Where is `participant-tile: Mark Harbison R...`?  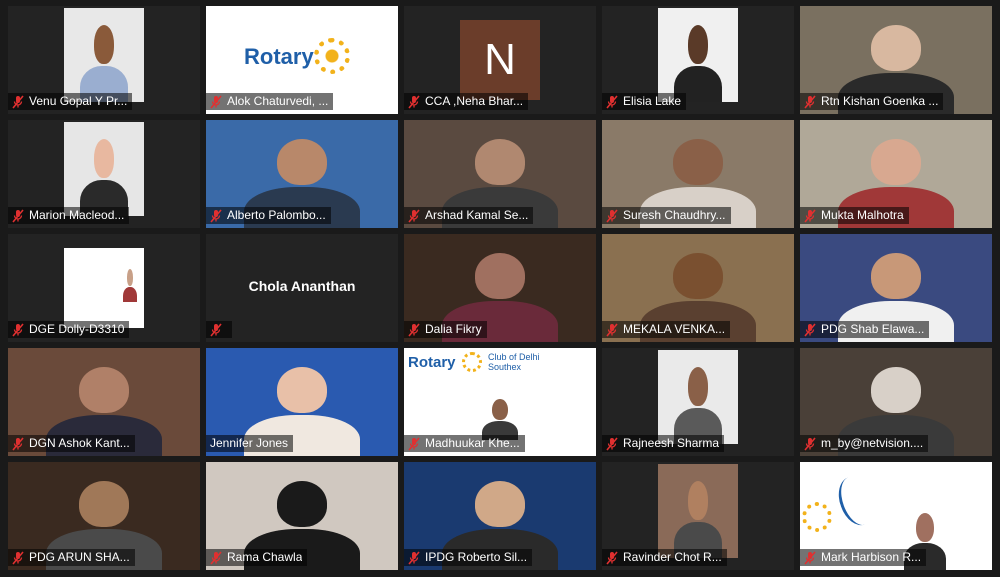
participant-tile: Mark Harbison R... is located at coordinates (896, 516).